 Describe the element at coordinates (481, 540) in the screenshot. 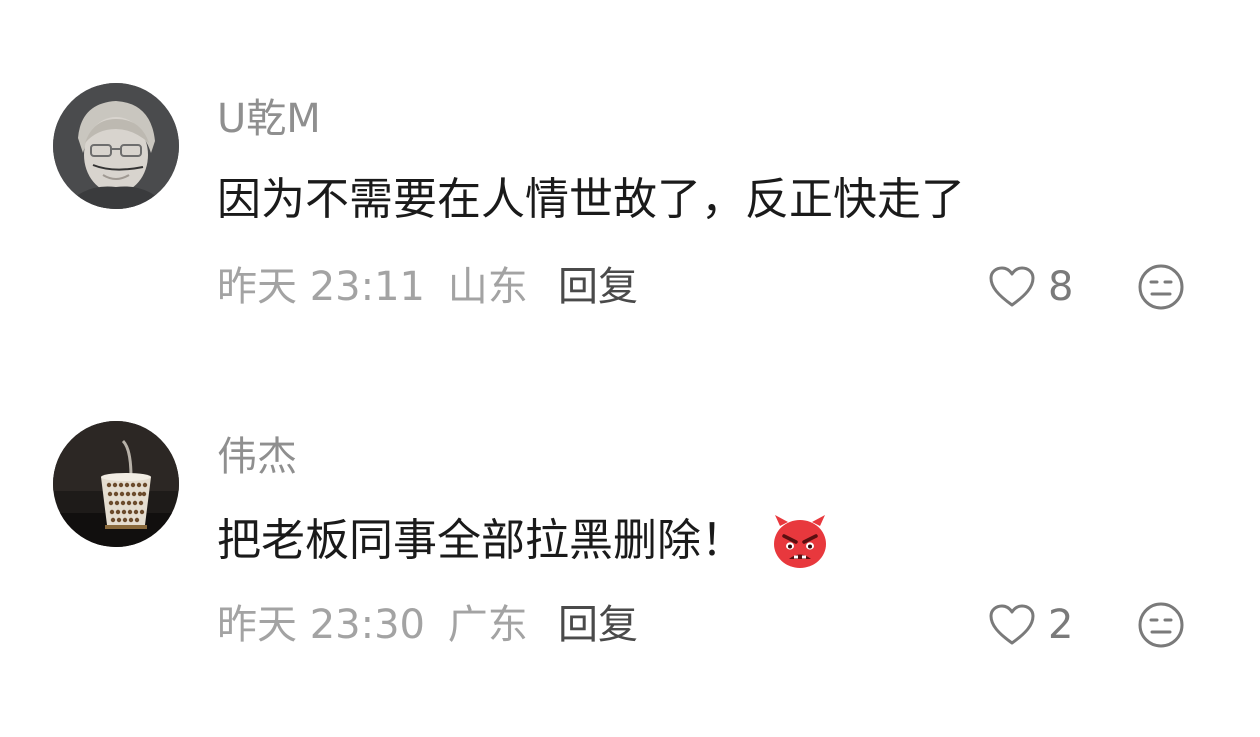

I see `comment-text-body: 把老板同事全部拉黑删除！` at that location.